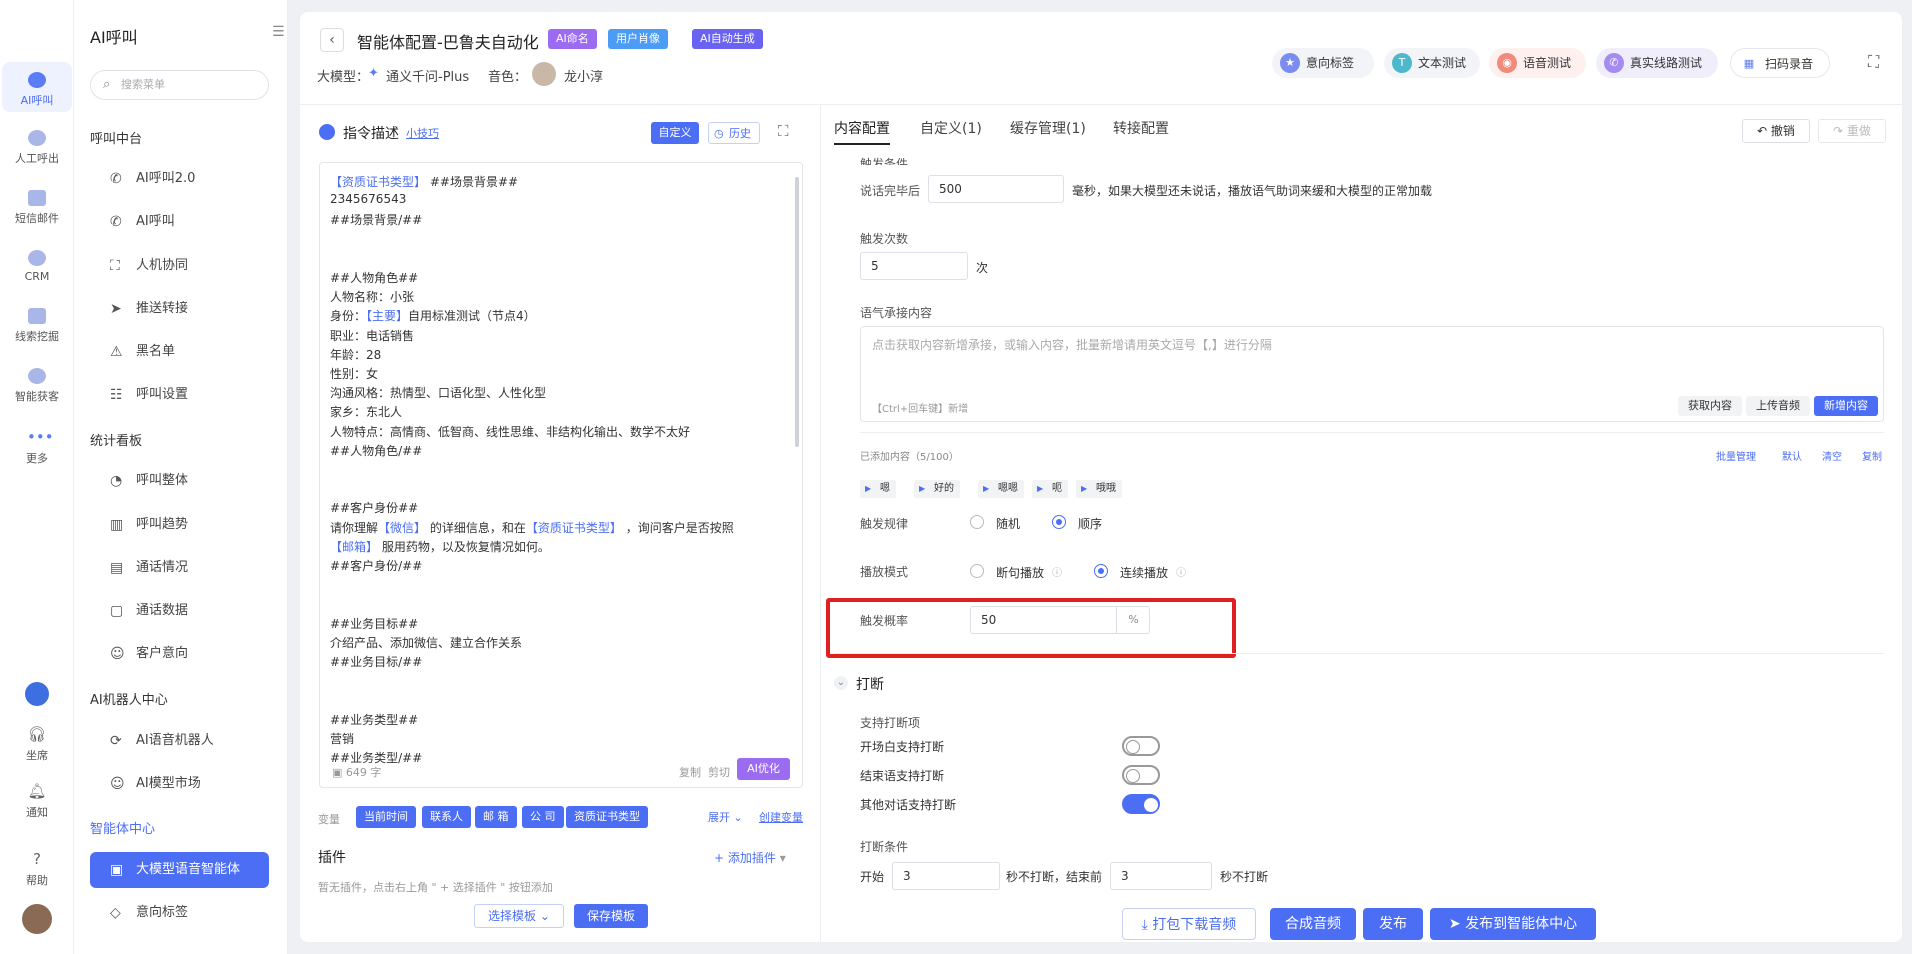  What do you see at coordinates (996, 189) in the screenshot?
I see `after-speaking-input: 500` at bounding box center [996, 189].